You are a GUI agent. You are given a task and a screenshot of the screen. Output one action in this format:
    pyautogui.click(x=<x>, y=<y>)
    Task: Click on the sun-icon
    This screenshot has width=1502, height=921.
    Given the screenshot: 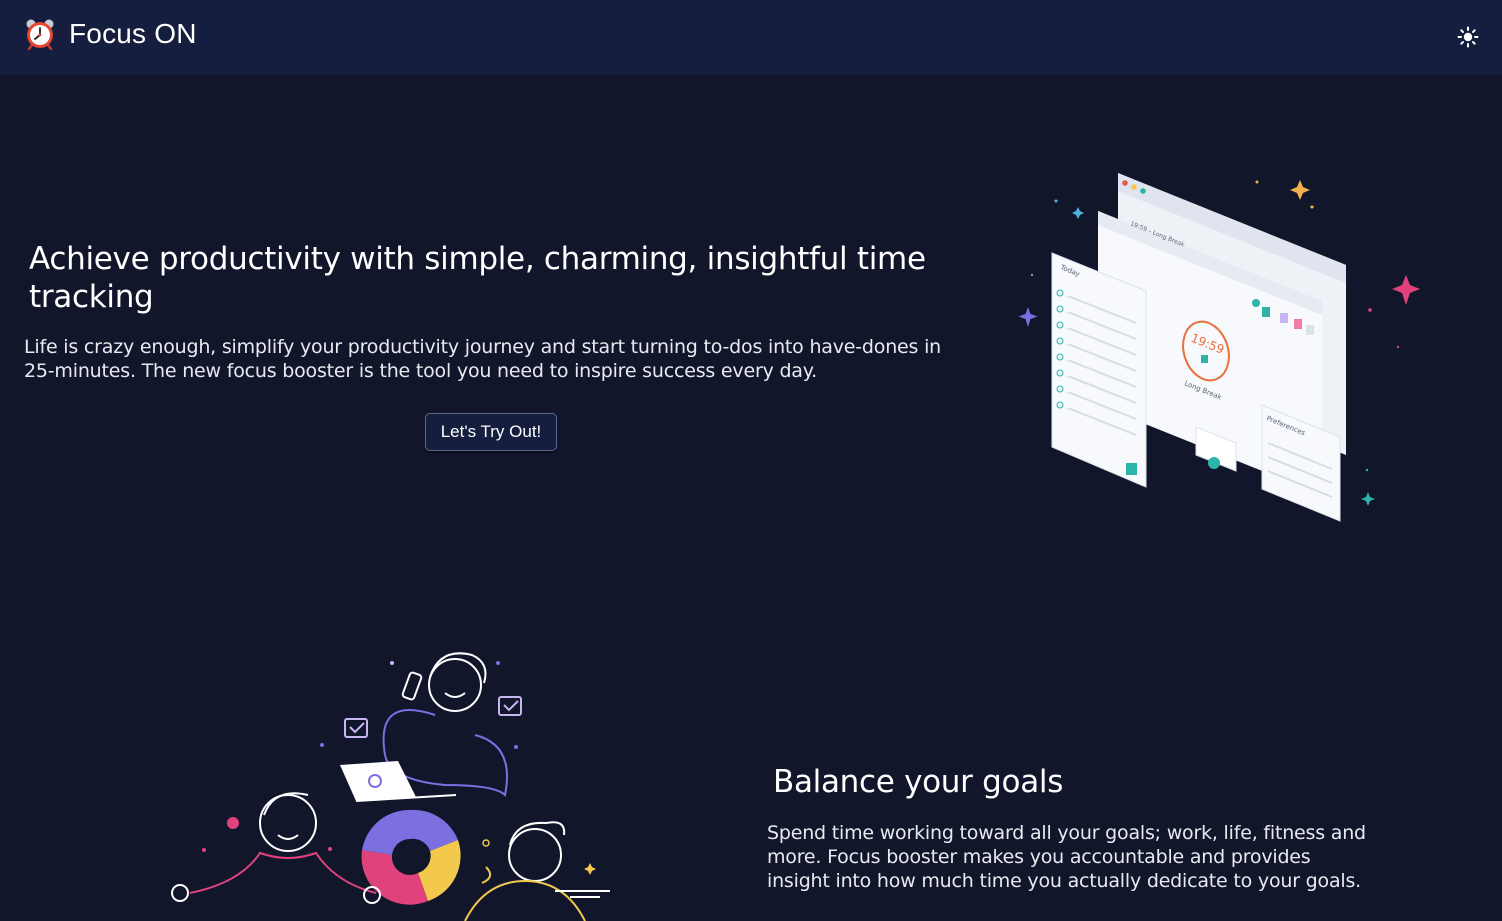 What is the action you would take?
    pyautogui.click(x=1468, y=37)
    